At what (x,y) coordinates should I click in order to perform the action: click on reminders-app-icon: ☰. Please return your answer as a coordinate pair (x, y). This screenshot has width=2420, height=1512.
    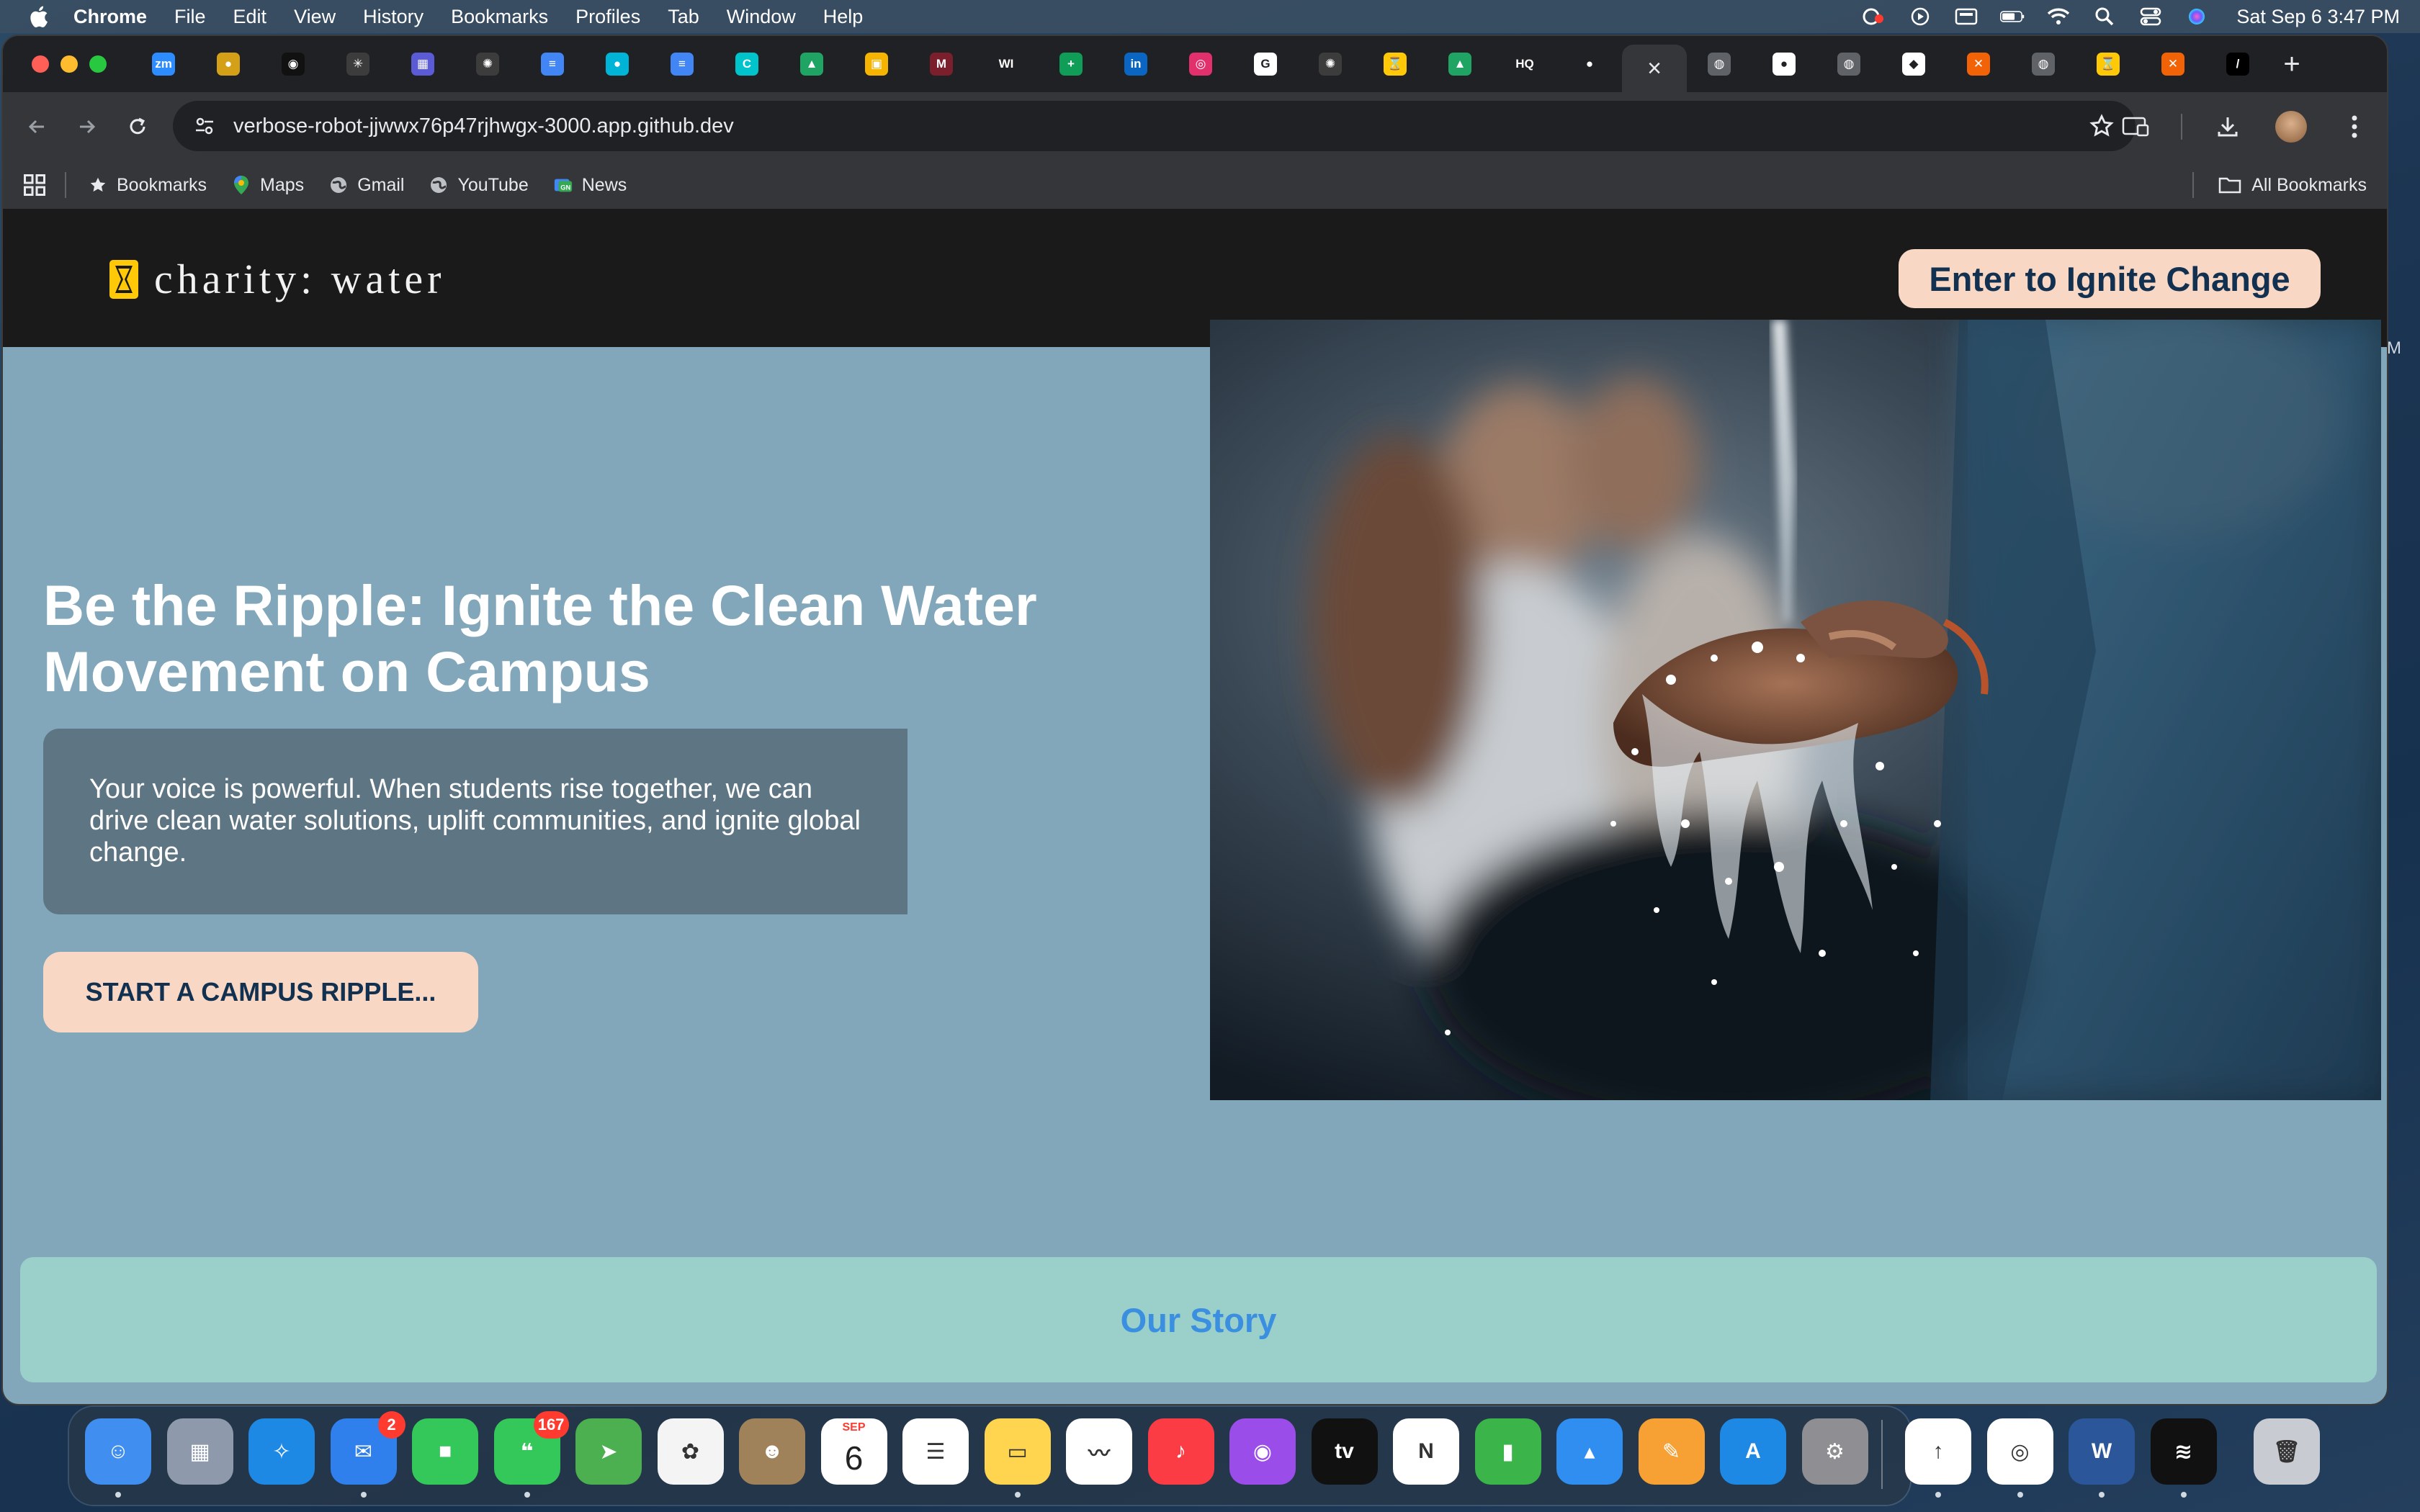
    Looking at the image, I should click on (936, 1451).